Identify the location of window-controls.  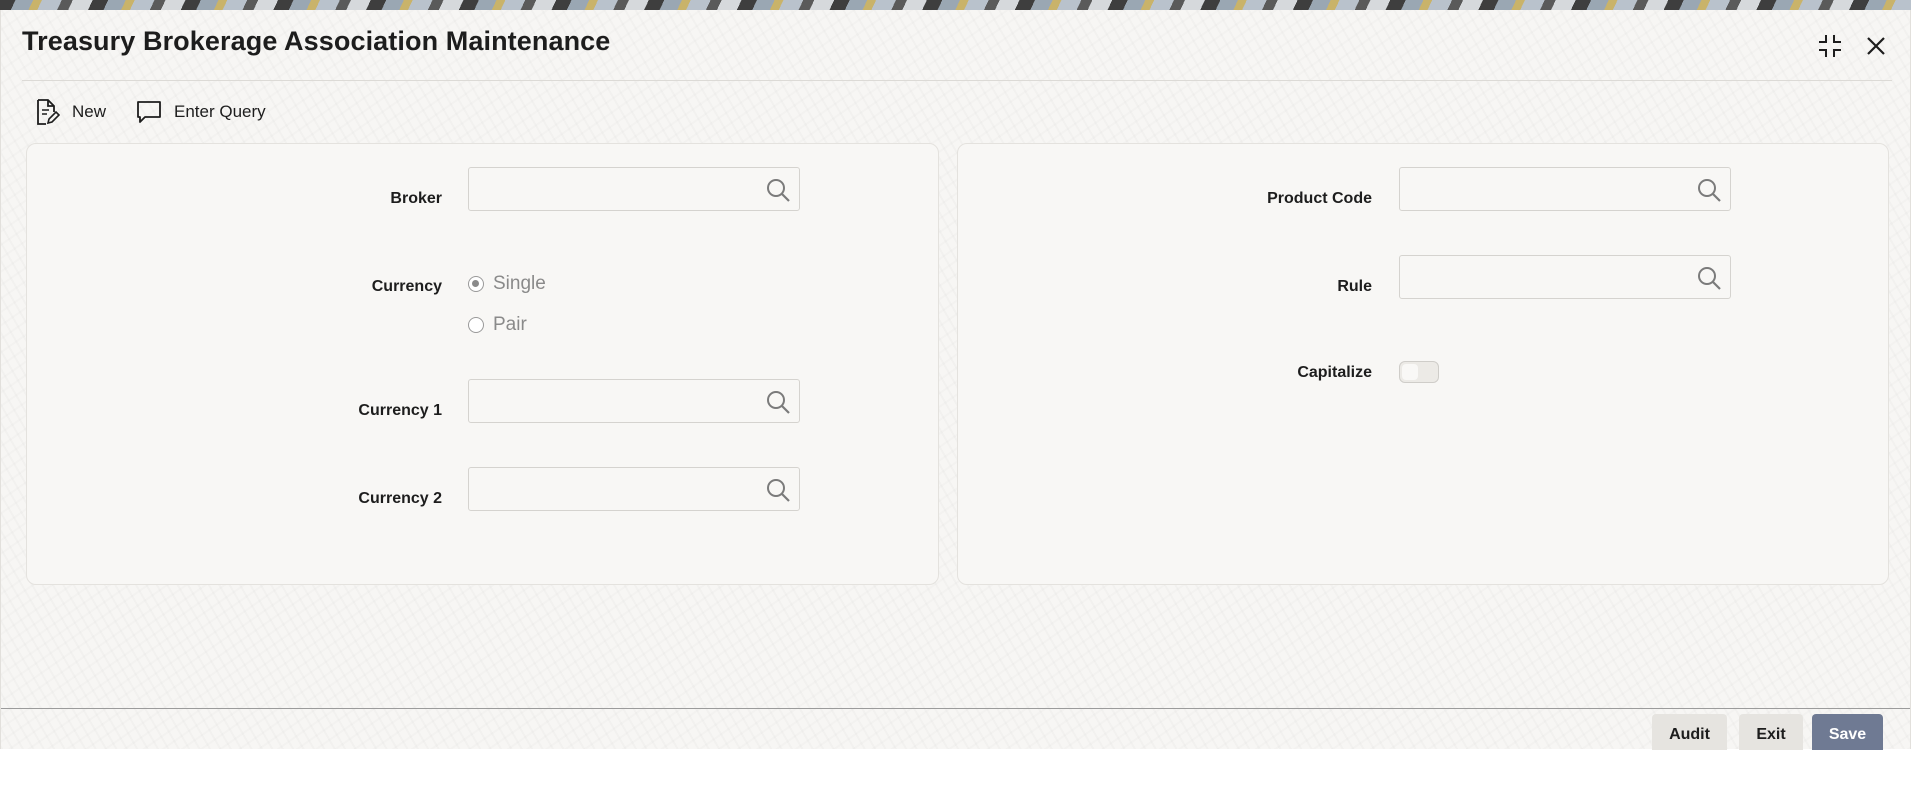
(1853, 46).